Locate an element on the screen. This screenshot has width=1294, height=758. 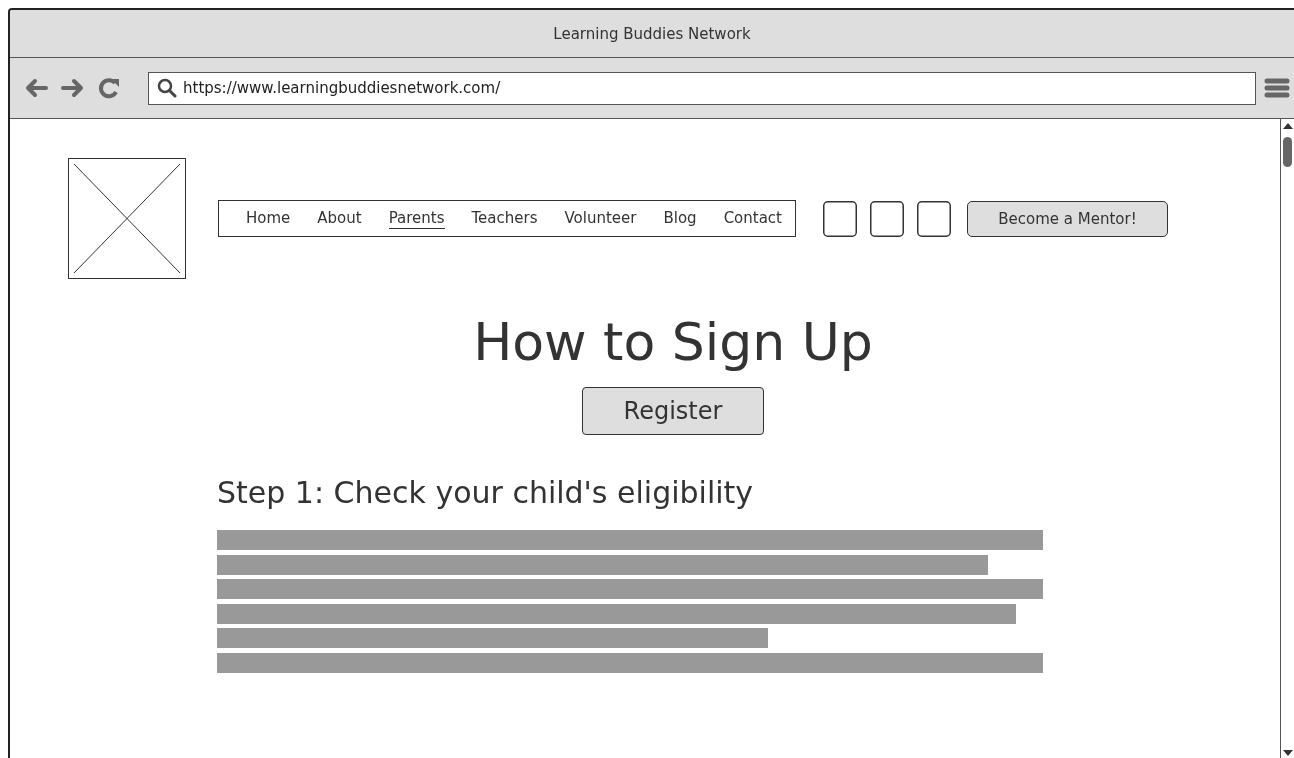
nav-link: Teachers is located at coordinates (504, 218).